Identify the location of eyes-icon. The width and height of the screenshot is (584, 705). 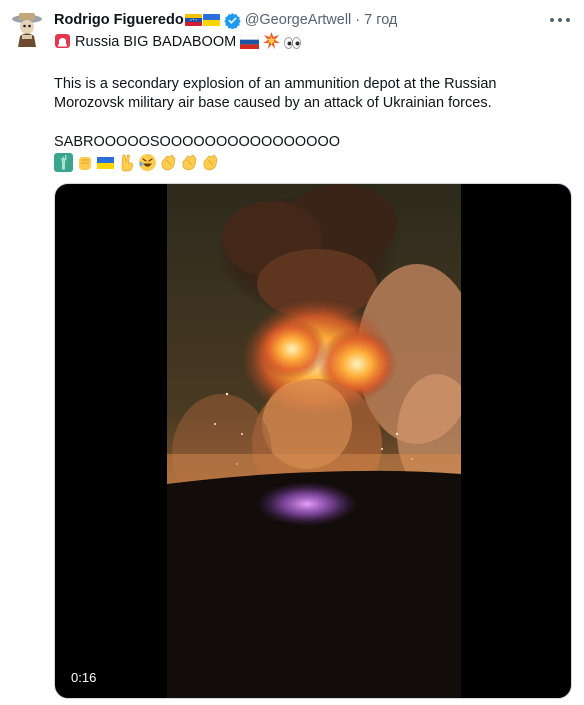
(293, 43).